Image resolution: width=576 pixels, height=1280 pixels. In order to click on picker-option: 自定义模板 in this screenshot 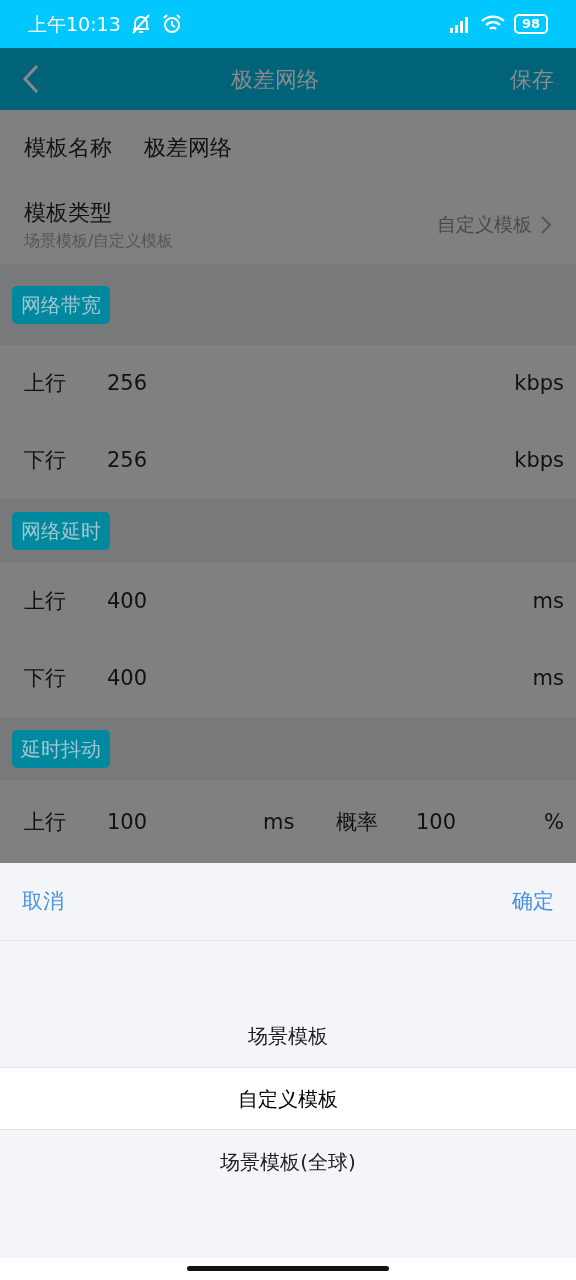, I will do `click(288, 1098)`.